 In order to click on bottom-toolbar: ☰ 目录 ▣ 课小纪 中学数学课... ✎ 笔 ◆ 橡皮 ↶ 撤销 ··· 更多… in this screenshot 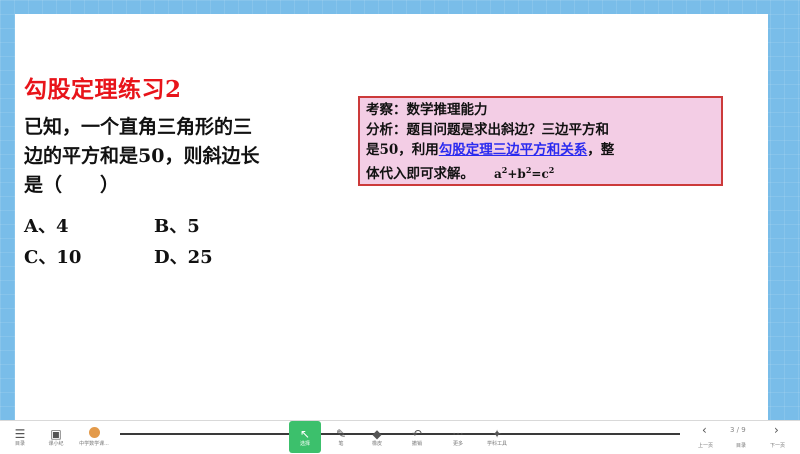, I will do `click(400, 437)`.